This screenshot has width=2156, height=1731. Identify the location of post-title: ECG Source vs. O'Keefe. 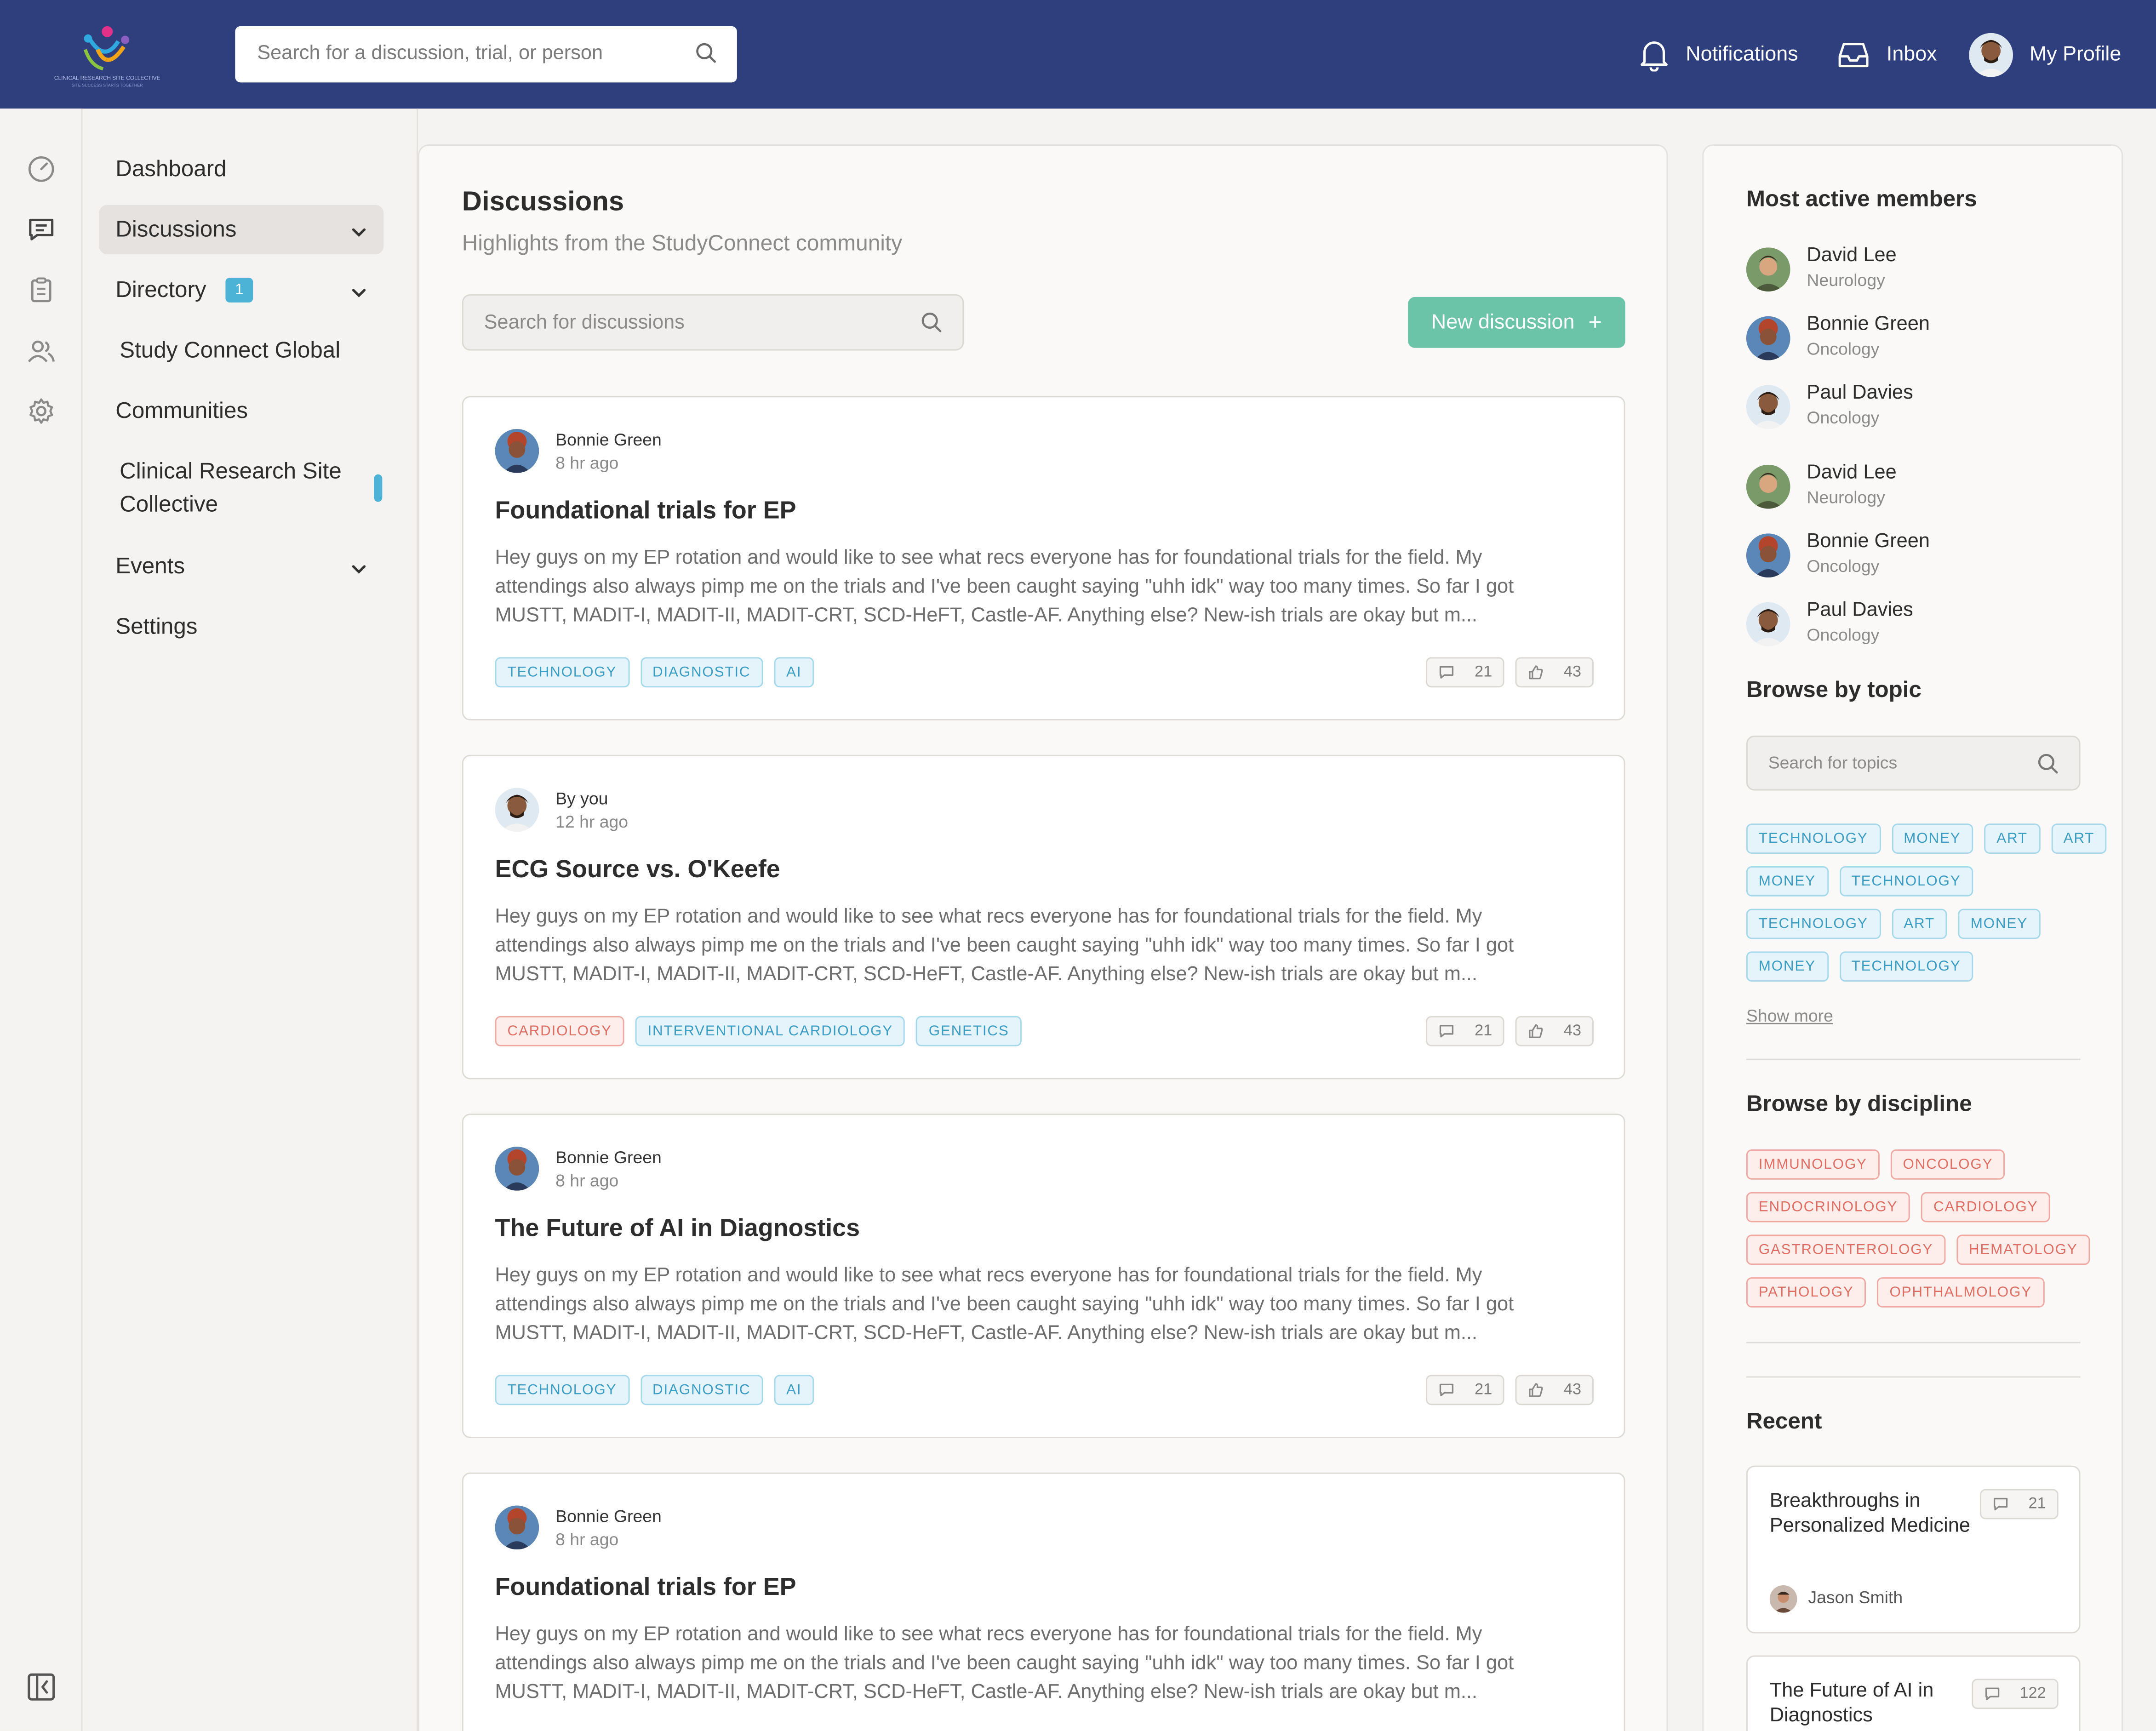
(637, 869).